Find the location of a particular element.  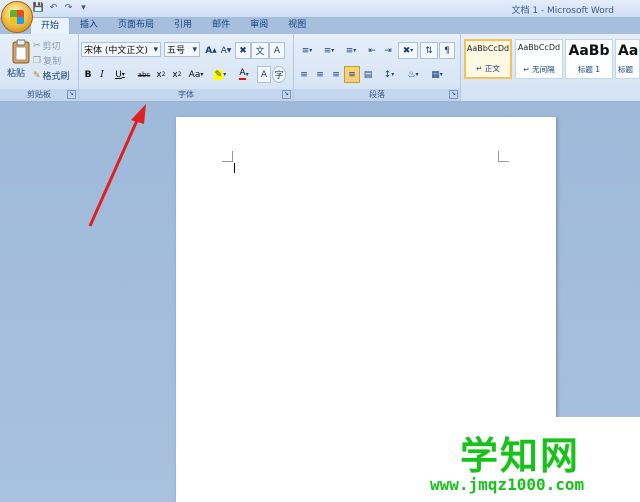

watermark-text: 学知网 is located at coordinates (520, 456).